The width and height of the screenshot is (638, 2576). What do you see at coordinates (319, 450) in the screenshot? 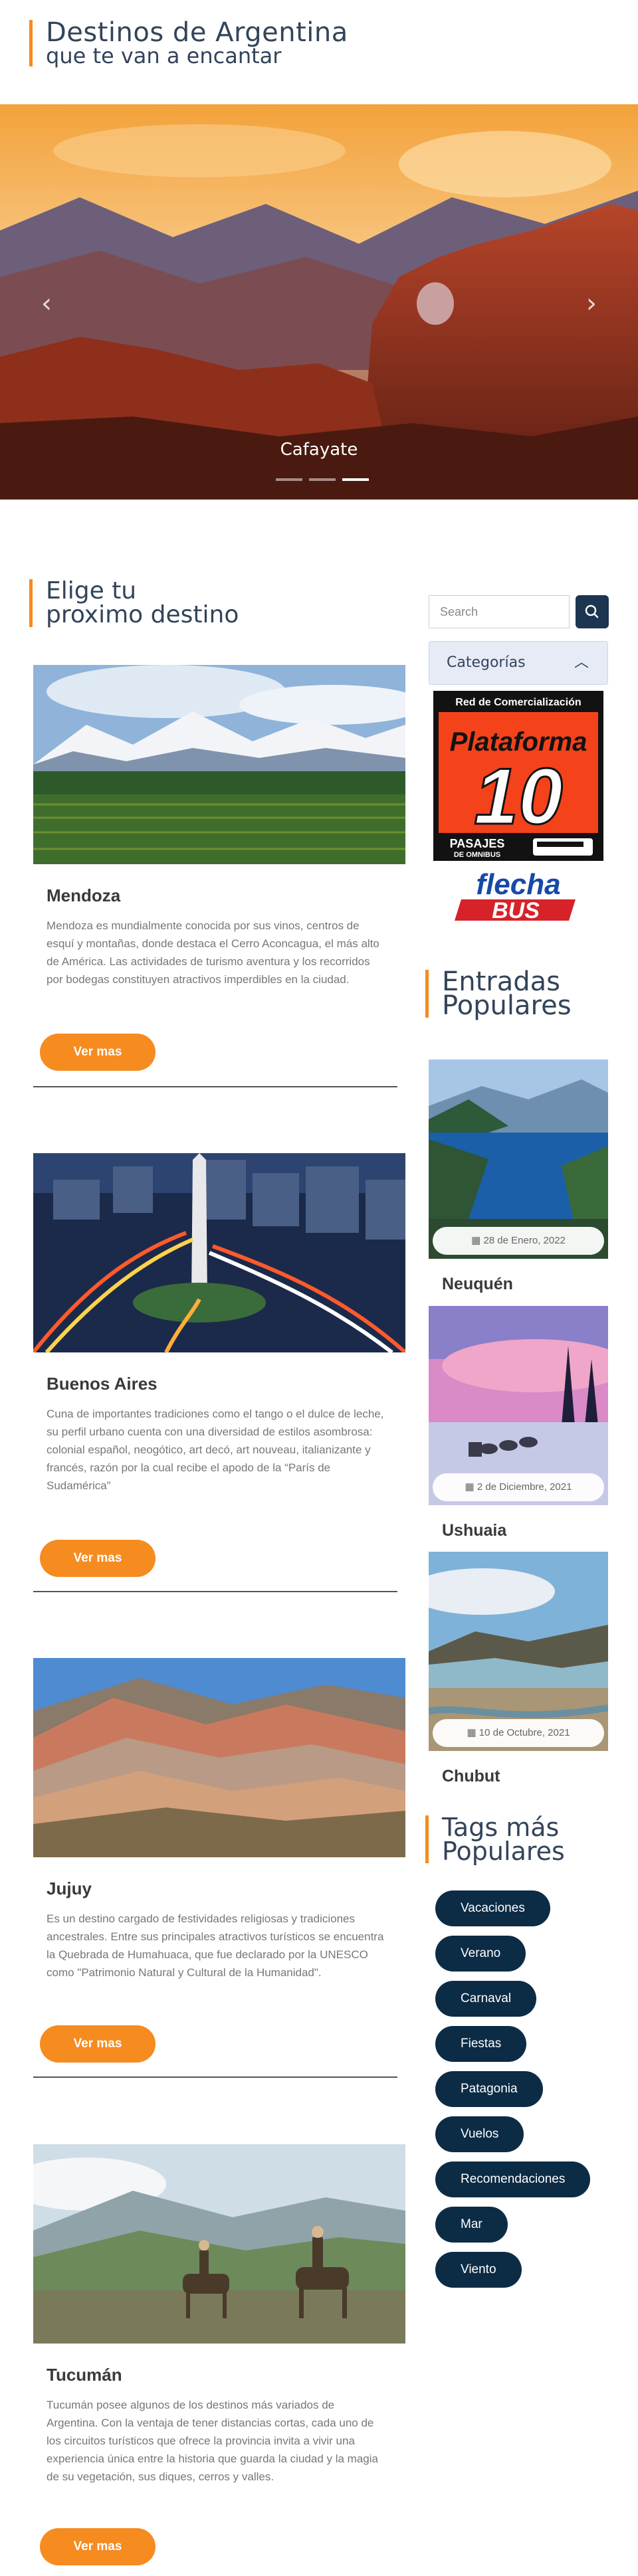
I see `slide-caption: Cafayate` at bounding box center [319, 450].